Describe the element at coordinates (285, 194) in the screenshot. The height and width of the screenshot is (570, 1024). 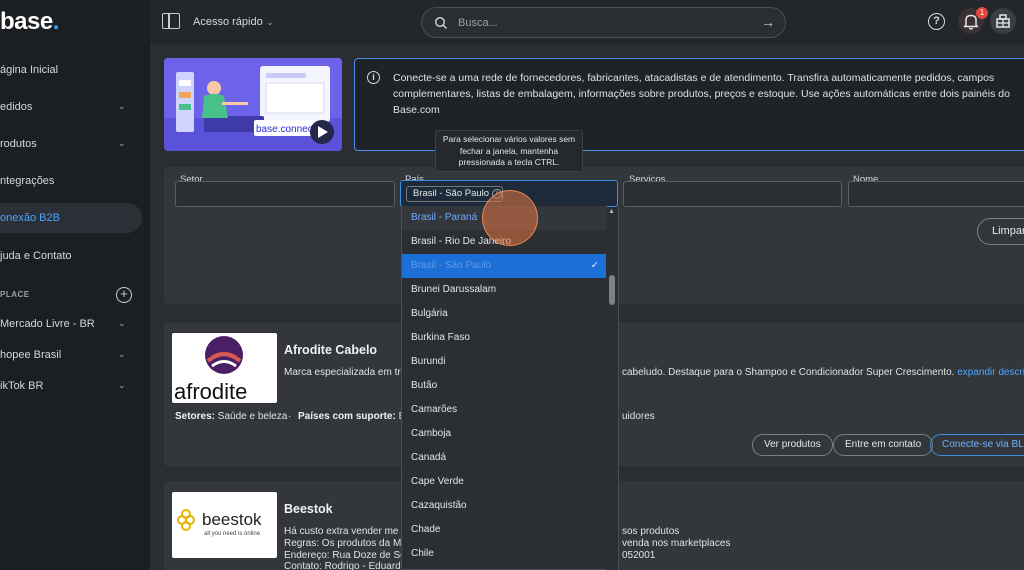
I see `filter-setor-select` at that location.